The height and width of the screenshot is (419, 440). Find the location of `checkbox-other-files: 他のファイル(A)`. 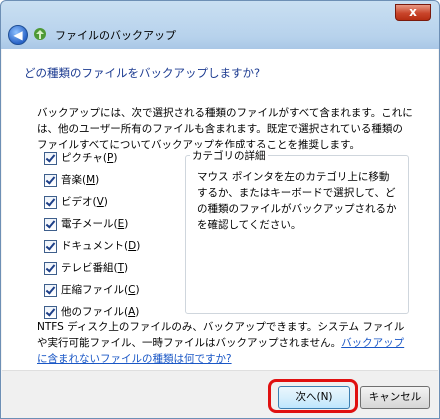

checkbox-other-files: 他のファイル(A) is located at coordinates (104, 312).